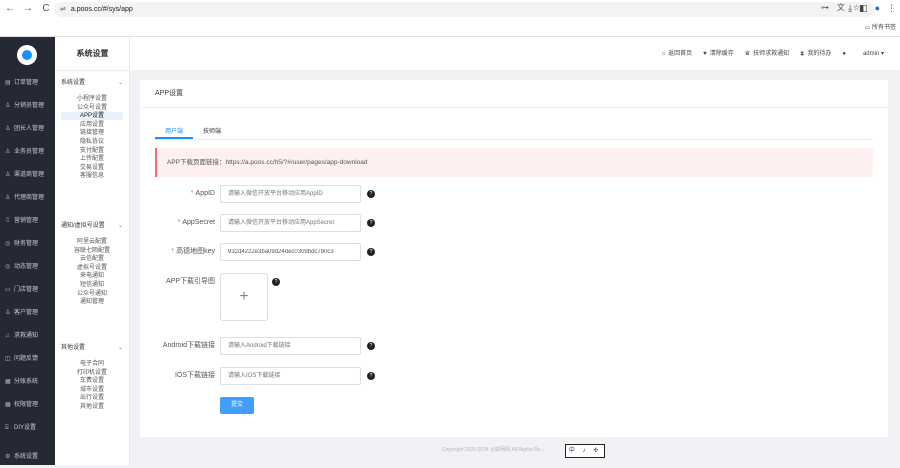 The image size is (900, 468). Describe the element at coordinates (27, 336) in the screenshot. I see `sidebar-item: ♫ 求救通知` at that location.